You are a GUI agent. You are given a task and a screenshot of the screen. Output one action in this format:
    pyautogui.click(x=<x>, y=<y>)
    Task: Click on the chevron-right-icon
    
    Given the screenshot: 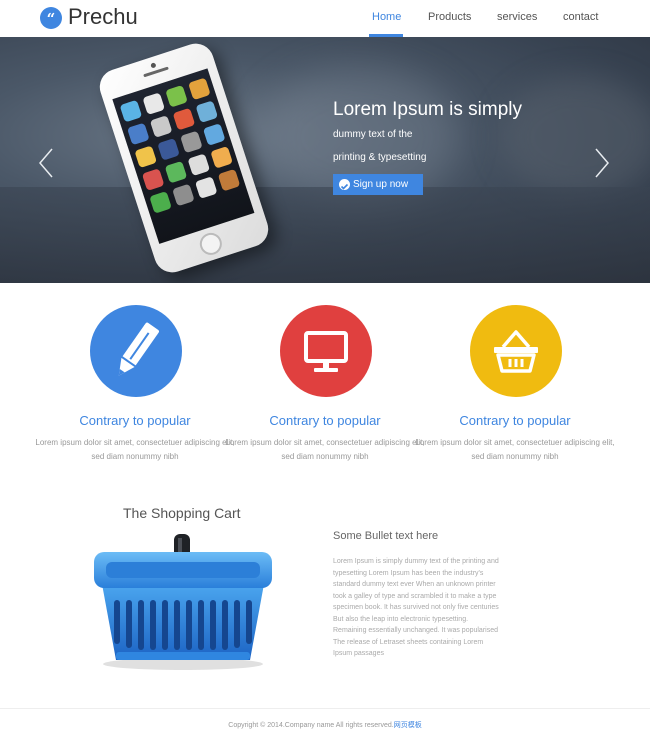 What is the action you would take?
    pyautogui.click(x=602, y=163)
    